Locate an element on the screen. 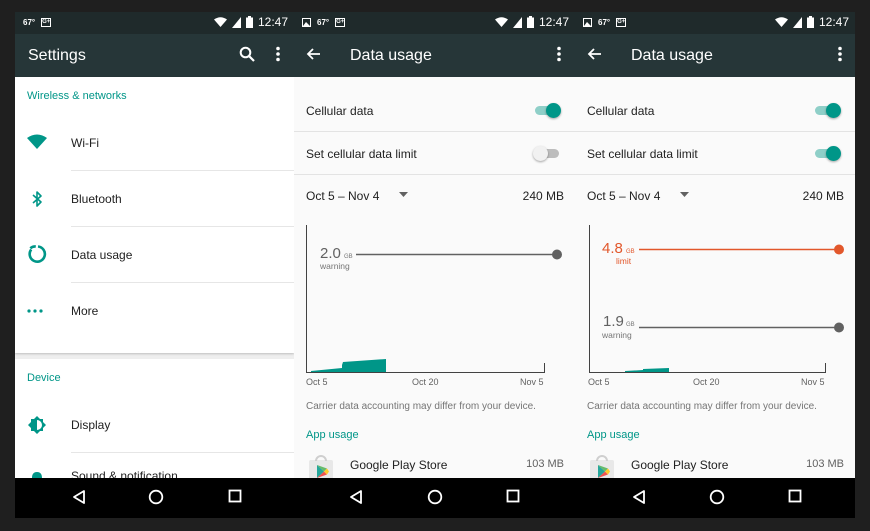 The width and height of the screenshot is (870, 531). x-tick-oct20: Oct 20 is located at coordinates (706, 382).